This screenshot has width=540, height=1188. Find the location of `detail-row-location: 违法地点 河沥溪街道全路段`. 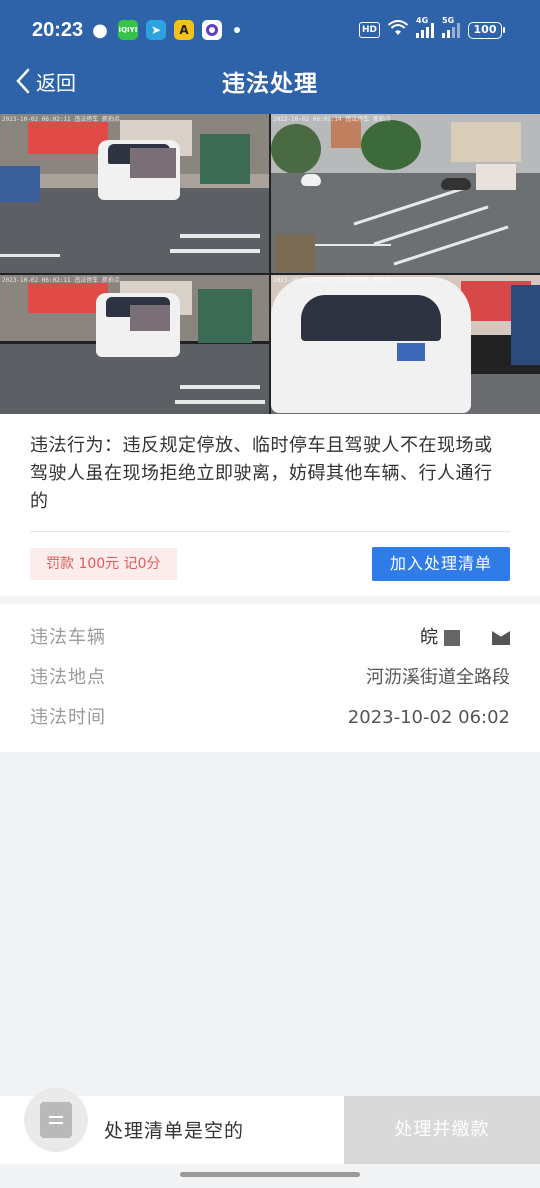

detail-row-location: 违法地点 河沥溪街道全路段 is located at coordinates (270, 678).